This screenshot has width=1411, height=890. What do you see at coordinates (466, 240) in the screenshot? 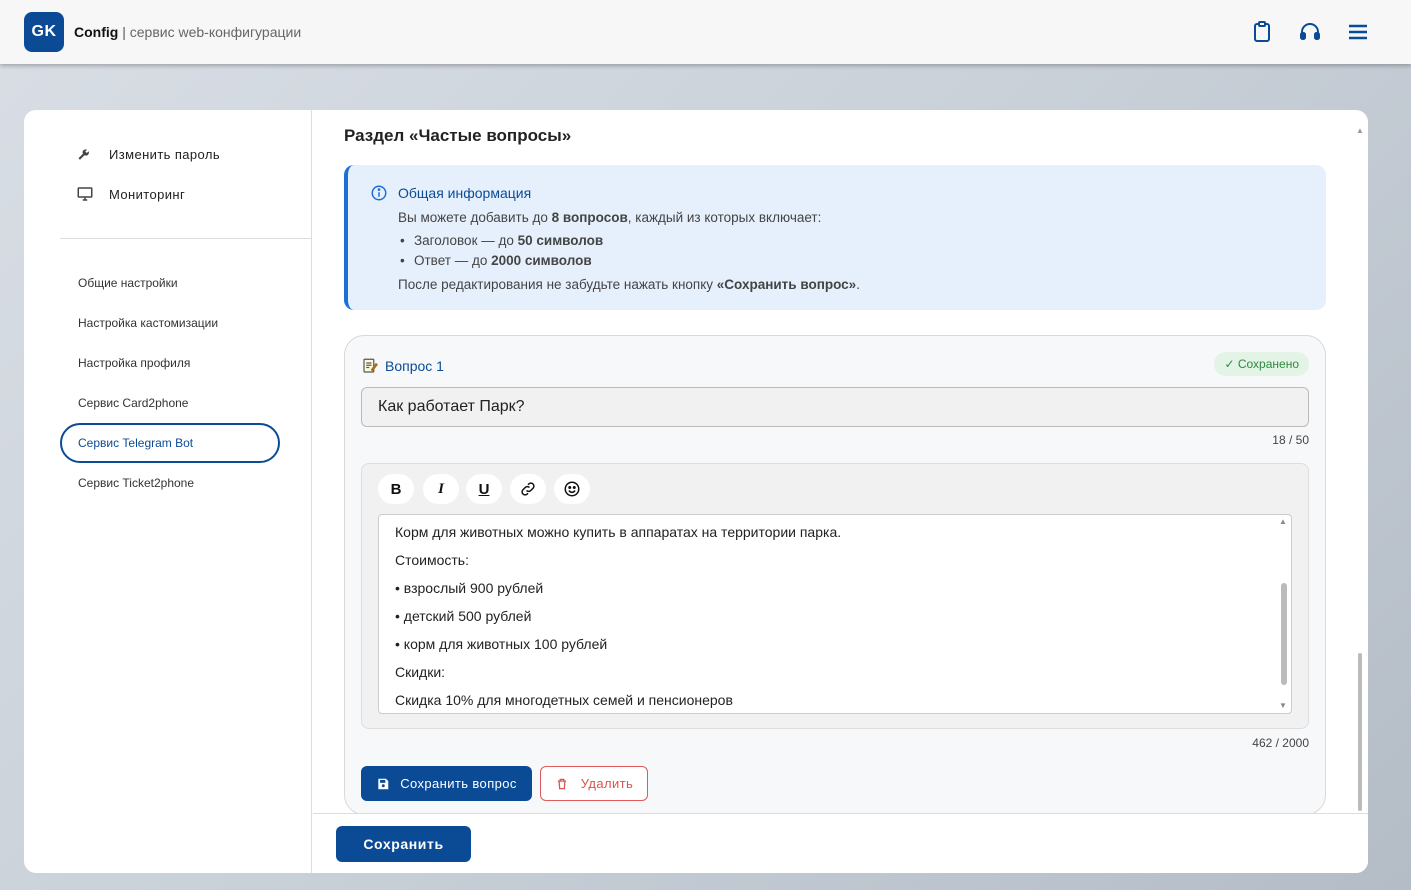
I see `info-text-part: Заголовок — до` at bounding box center [466, 240].